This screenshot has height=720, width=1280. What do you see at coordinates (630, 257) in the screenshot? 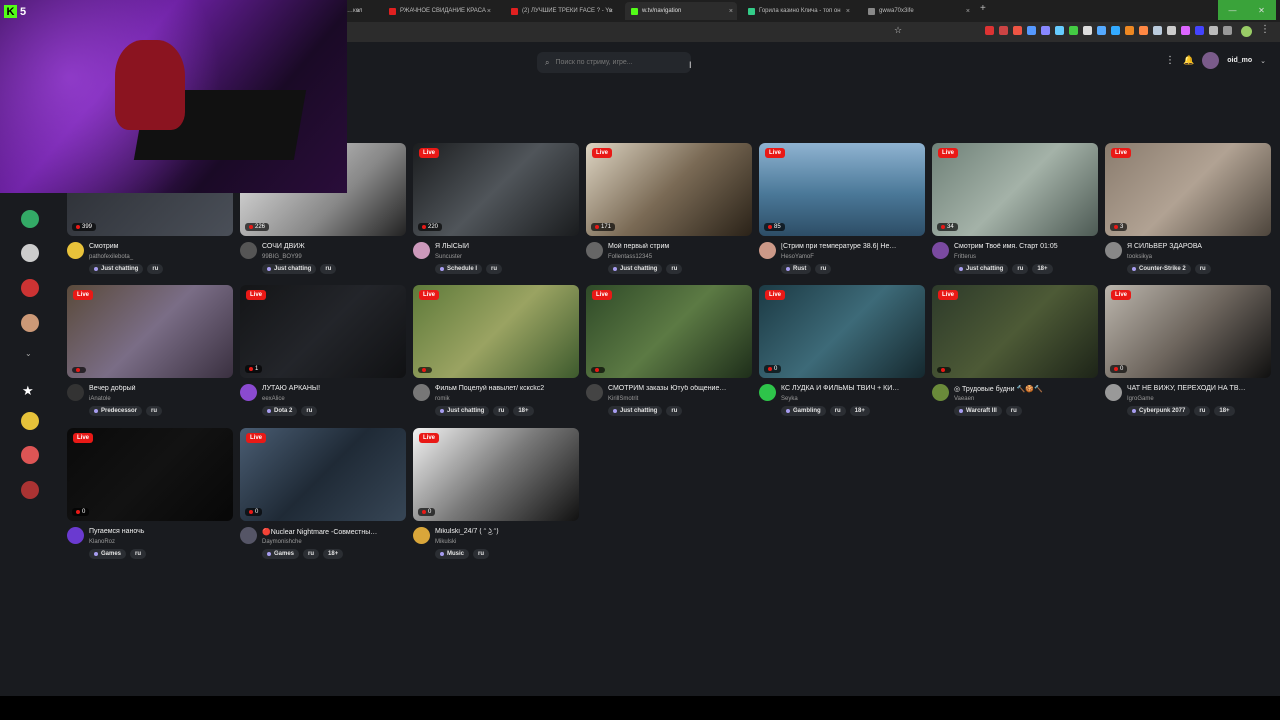
I see `channel-name: Follentass12345` at bounding box center [630, 257].